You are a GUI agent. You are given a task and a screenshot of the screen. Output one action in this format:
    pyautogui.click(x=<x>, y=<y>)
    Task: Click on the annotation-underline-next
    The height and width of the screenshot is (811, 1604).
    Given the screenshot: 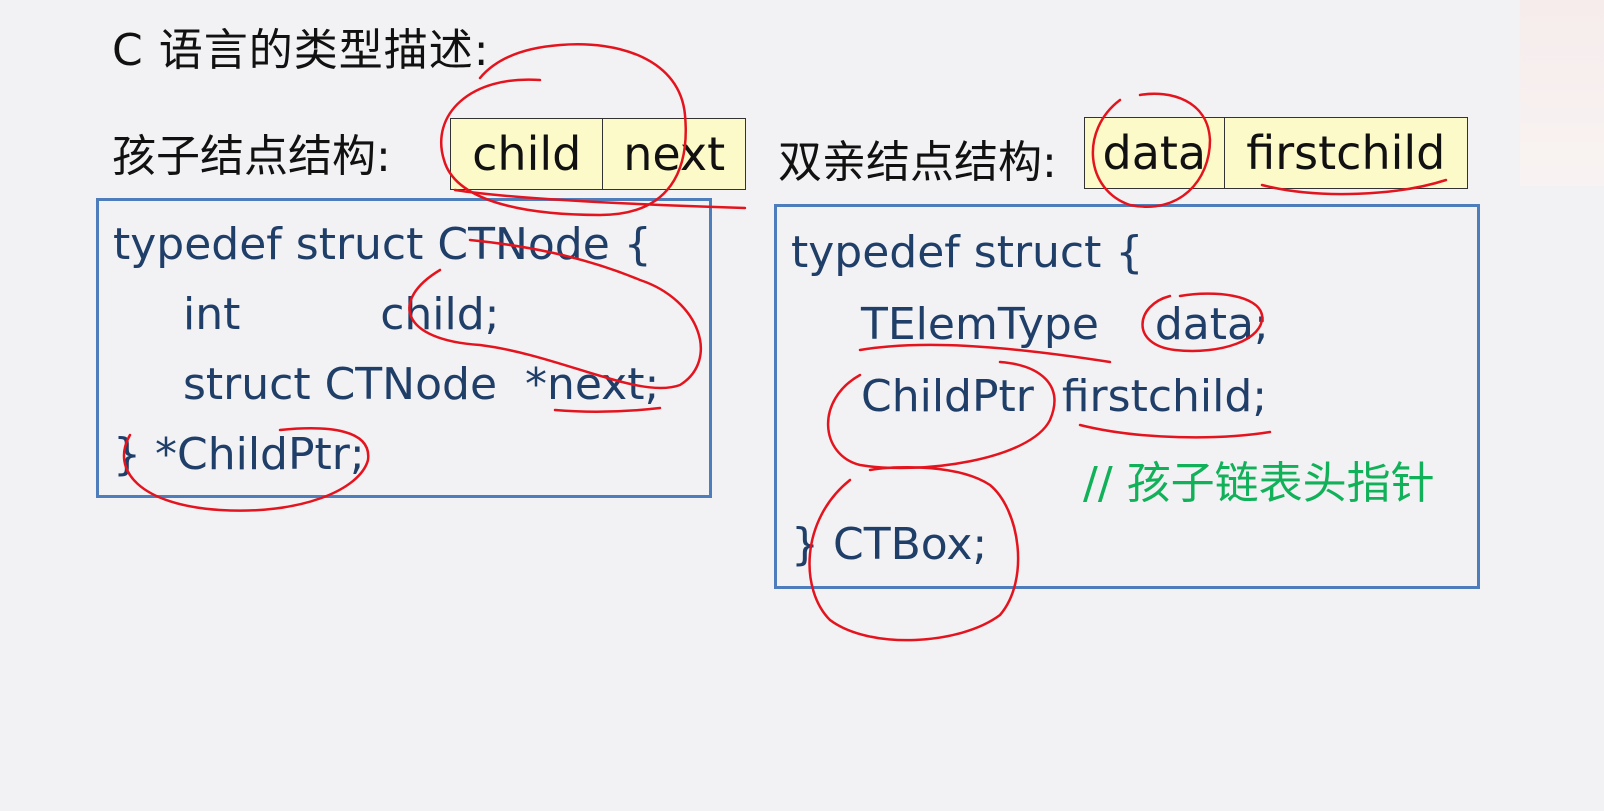 What is the action you would take?
    pyautogui.click(x=607, y=409)
    